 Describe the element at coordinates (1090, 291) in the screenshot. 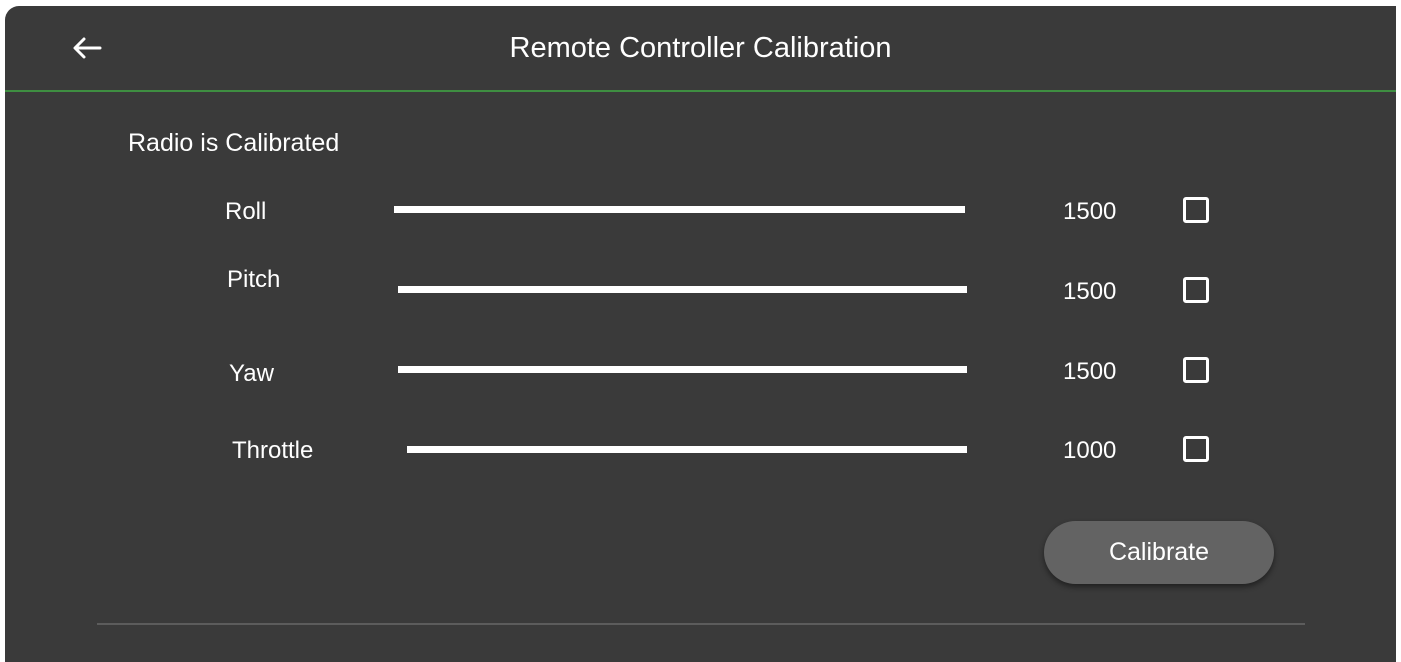

I see `channel-value-pitch: 1500` at that location.